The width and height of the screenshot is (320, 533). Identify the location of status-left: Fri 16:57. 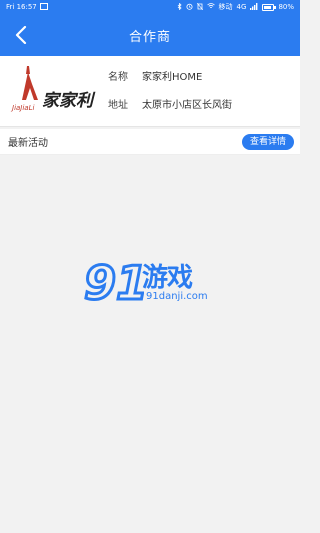
(27, 7).